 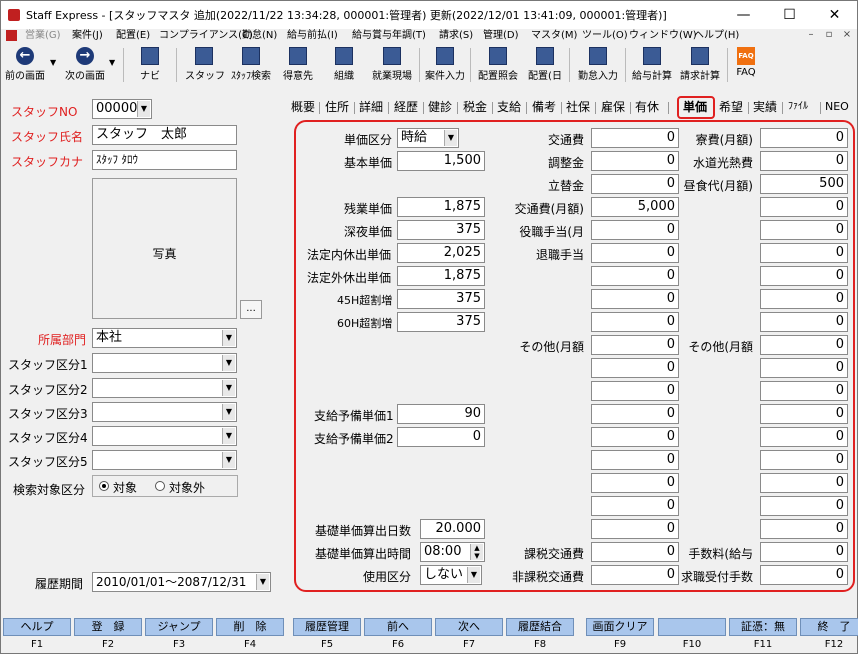 What do you see at coordinates (298, 65) in the screenshot?
I see `client-button: 得意先` at bounding box center [298, 65].